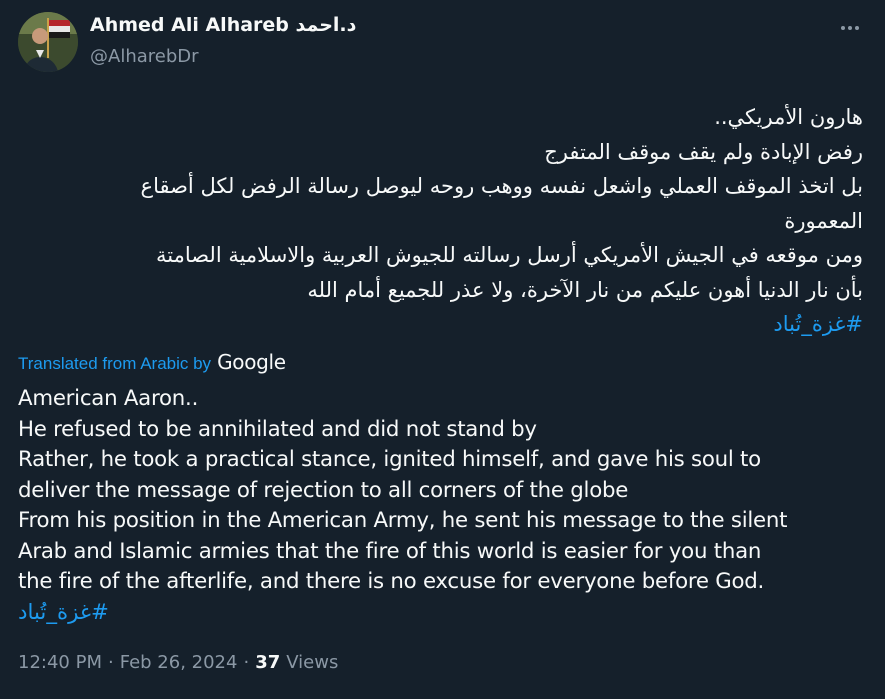  Describe the element at coordinates (60, 662) in the screenshot. I see `tweet-time: 12:40 PM` at that location.